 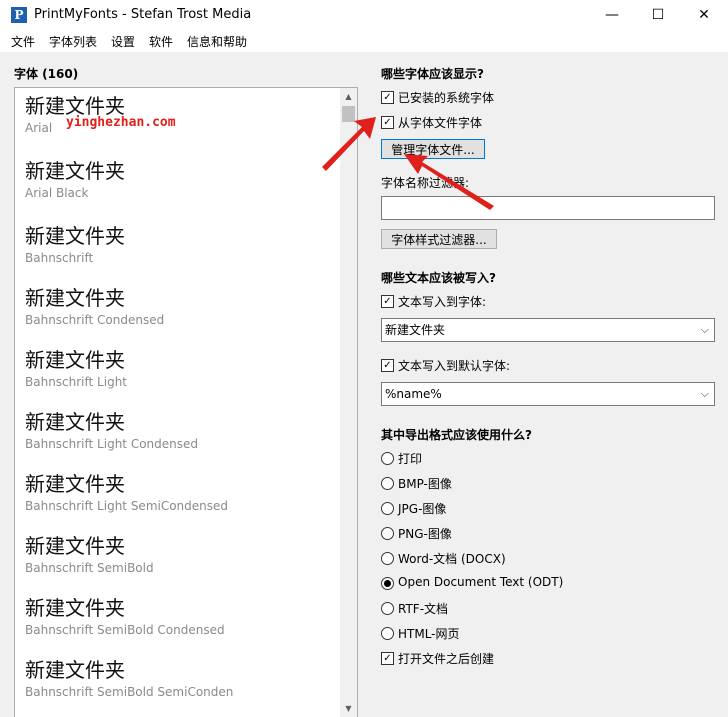 I want to click on font-item: 新建文件夹 Bahnschrift Light SemiCondensed, so click(x=175, y=492).